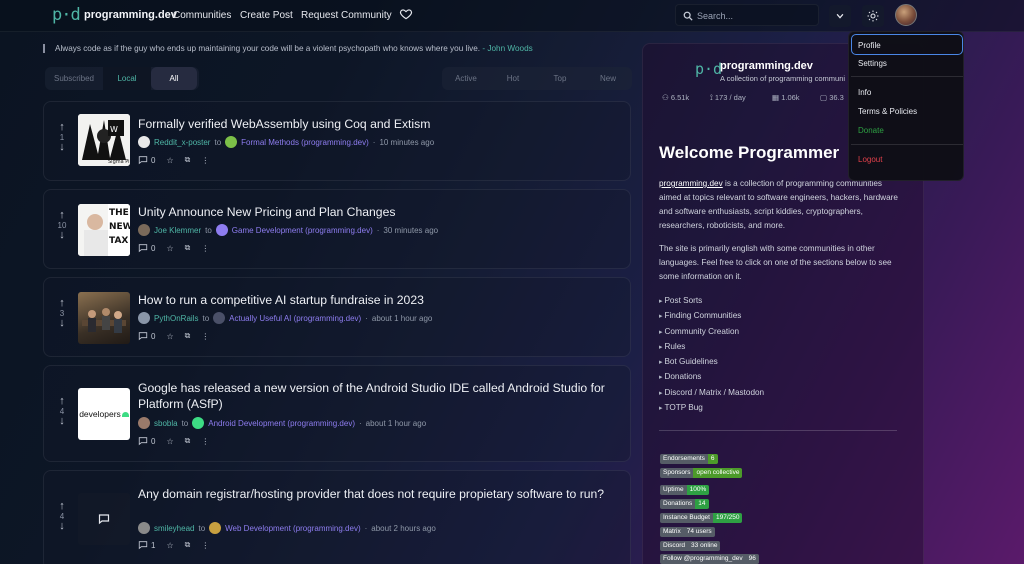 This screenshot has height=564, width=1024. I want to click on badge-instance-budget: Instance Budget 197/250, so click(701, 518).